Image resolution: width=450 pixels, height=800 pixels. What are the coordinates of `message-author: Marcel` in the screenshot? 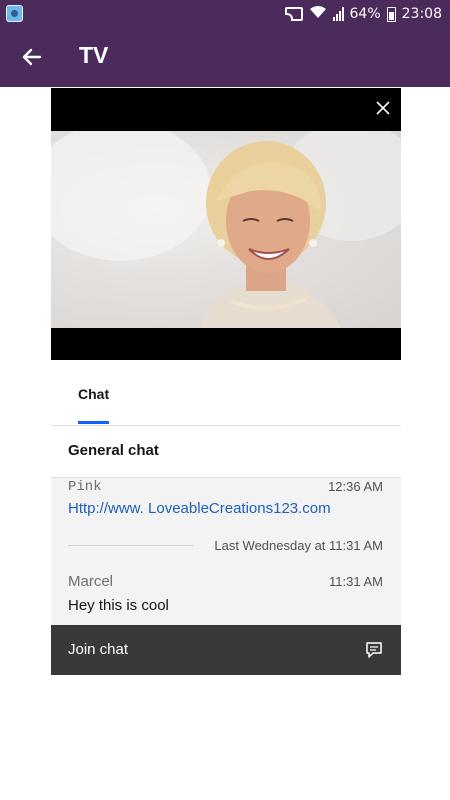 It's located at (91, 581).